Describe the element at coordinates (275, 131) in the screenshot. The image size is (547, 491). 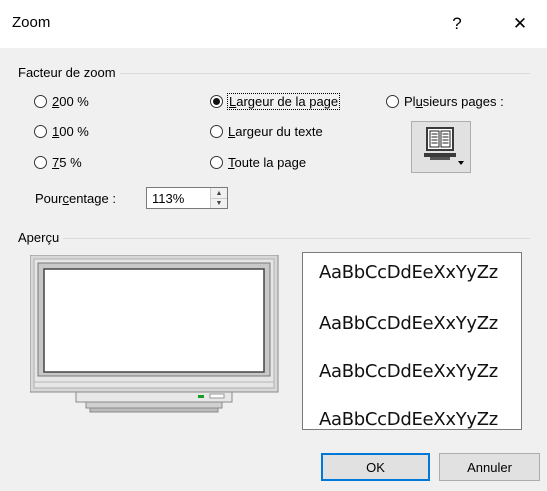
I see `radio-text-width-label: Largeur du texte` at that location.